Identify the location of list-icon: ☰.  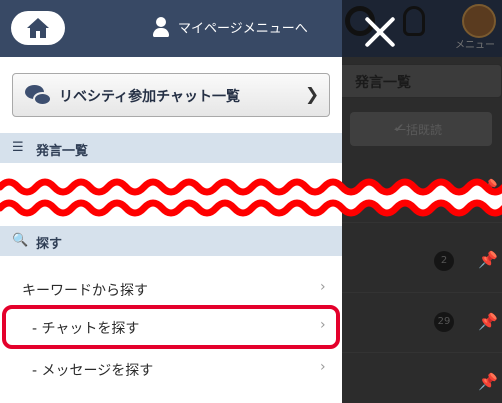
(18, 147).